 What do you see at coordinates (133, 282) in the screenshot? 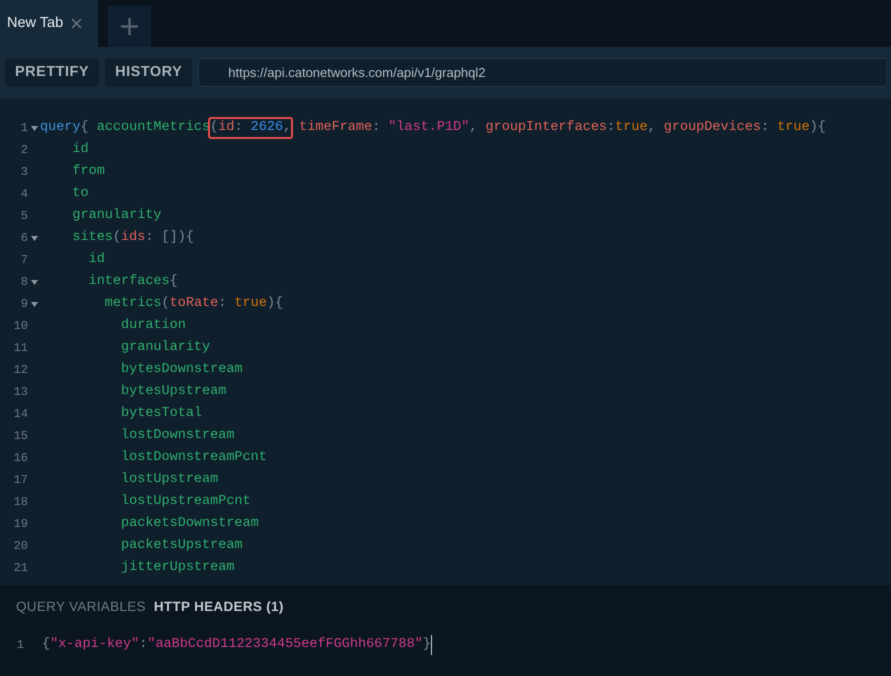
I see `code-text: interfaces{` at bounding box center [133, 282].